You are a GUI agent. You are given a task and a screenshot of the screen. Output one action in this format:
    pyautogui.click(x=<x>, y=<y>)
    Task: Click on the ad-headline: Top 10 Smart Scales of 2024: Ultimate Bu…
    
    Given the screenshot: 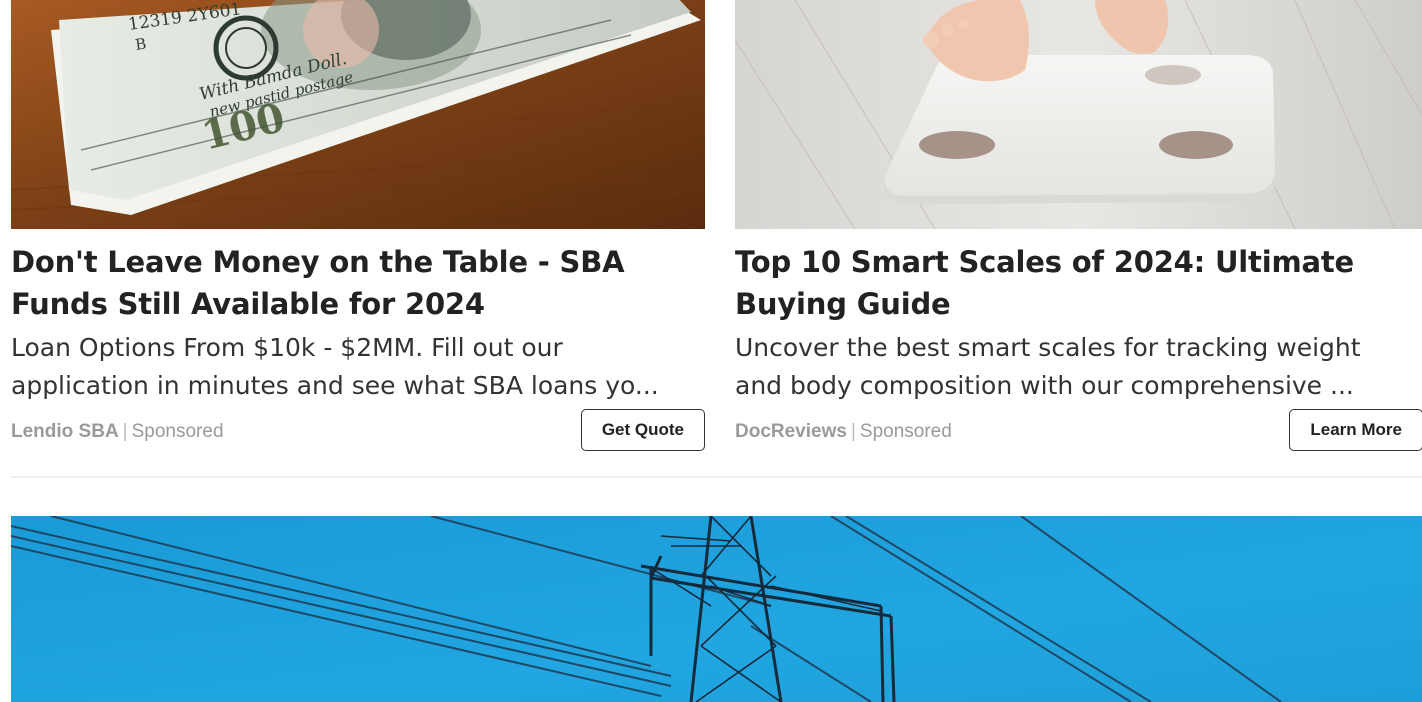 What is the action you would take?
    pyautogui.click(x=1078, y=283)
    